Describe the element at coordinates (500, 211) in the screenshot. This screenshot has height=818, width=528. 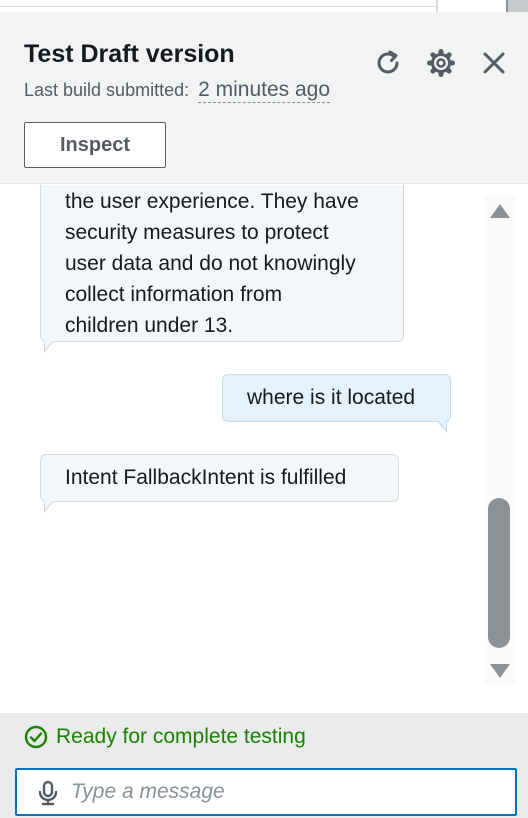
I see `scroll-up-arrow-icon` at that location.